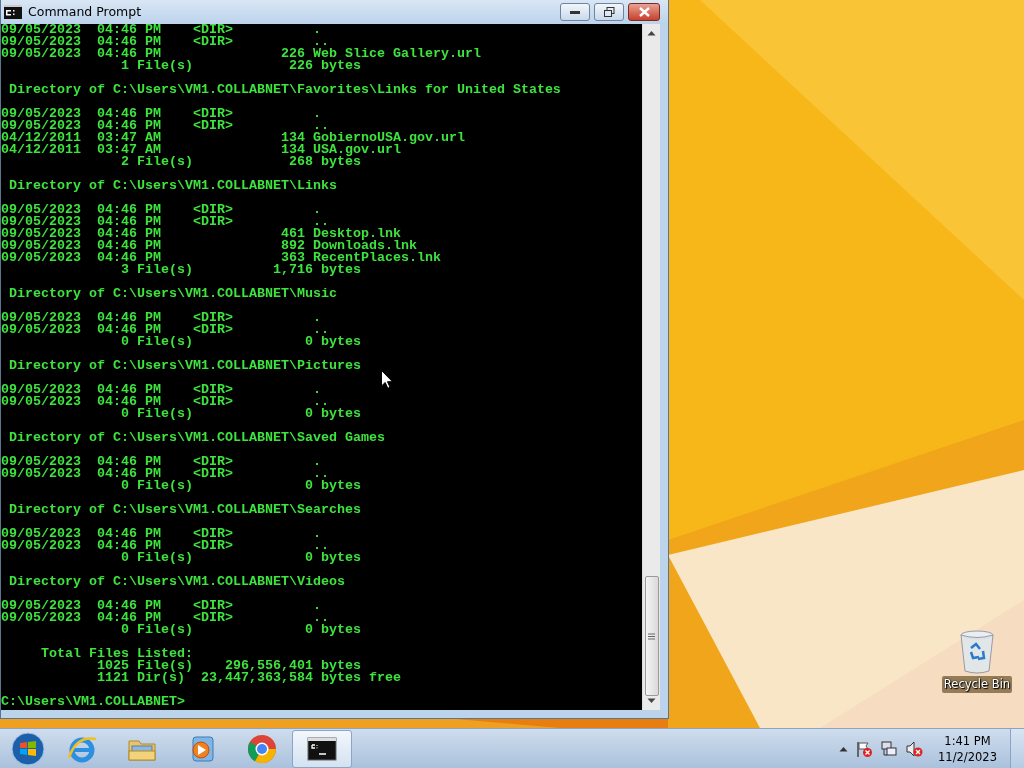 This screenshot has height=768, width=1024. I want to click on console-line: 1121 Dir(s) 23,447,363,584 bytes free, so click(248, 678).